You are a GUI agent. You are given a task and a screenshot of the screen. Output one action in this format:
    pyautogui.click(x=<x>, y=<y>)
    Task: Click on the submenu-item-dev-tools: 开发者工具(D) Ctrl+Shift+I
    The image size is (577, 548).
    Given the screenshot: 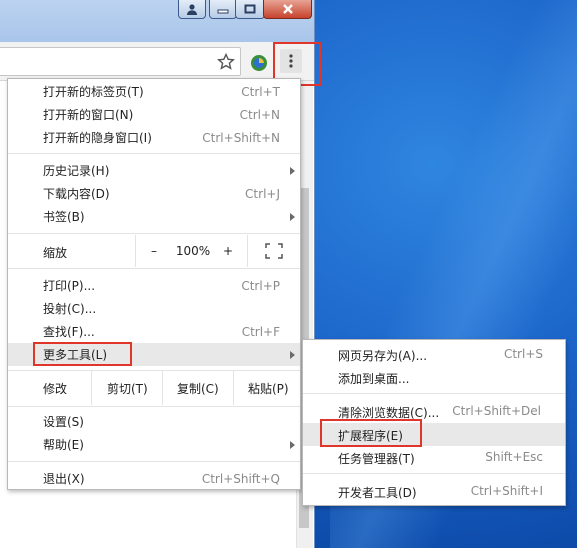 What is the action you would take?
    pyautogui.click(x=434, y=491)
    